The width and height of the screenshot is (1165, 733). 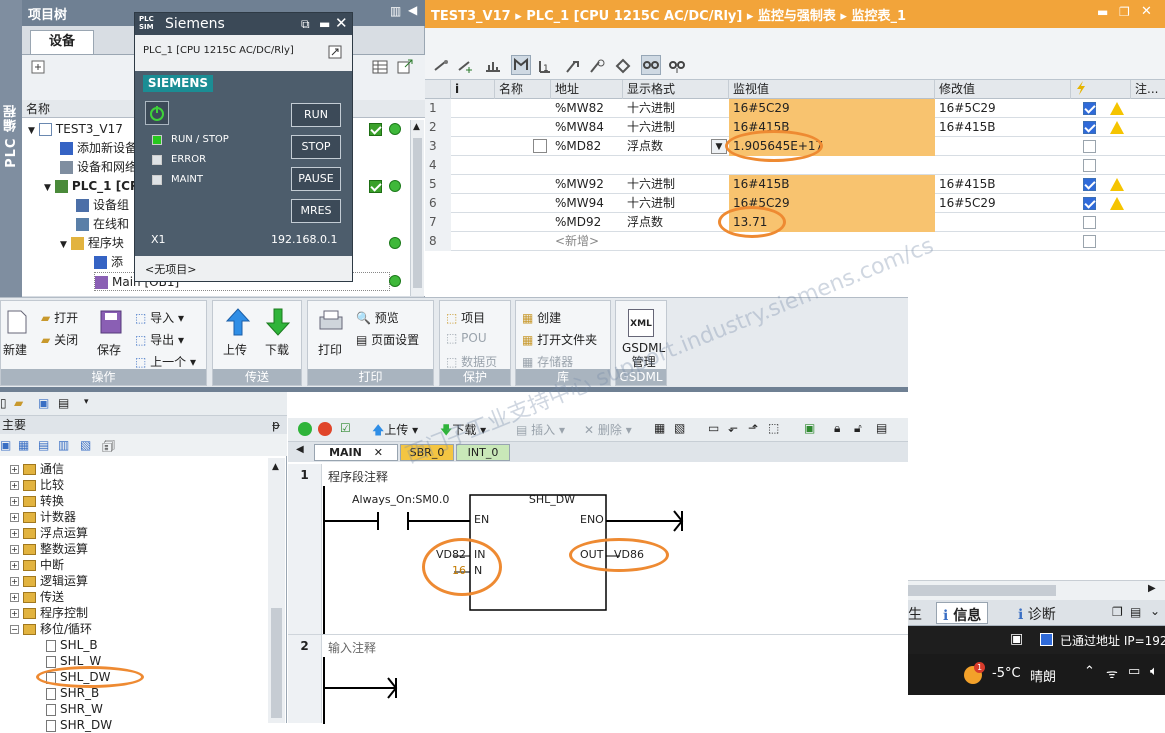 What do you see at coordinates (102, 205) in the screenshot?
I see `tree-item-device-config: 设备组` at bounding box center [102, 205].